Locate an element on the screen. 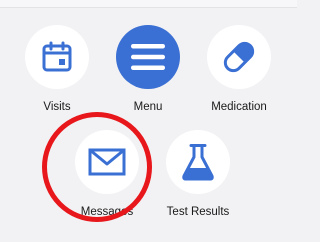 The image size is (320, 242). medication-button: Medication is located at coordinates (239, 75).